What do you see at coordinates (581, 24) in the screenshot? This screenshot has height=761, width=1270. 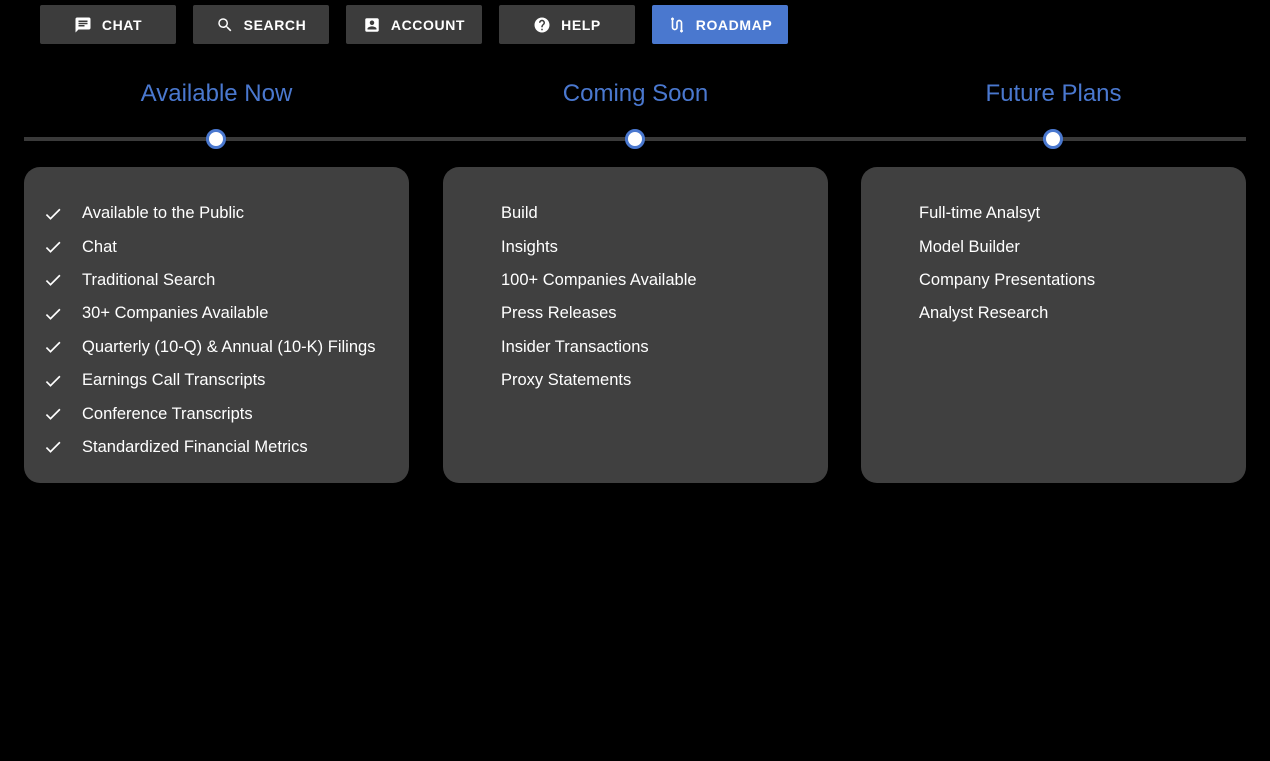 I see `help-button-label: HELP` at bounding box center [581, 24].